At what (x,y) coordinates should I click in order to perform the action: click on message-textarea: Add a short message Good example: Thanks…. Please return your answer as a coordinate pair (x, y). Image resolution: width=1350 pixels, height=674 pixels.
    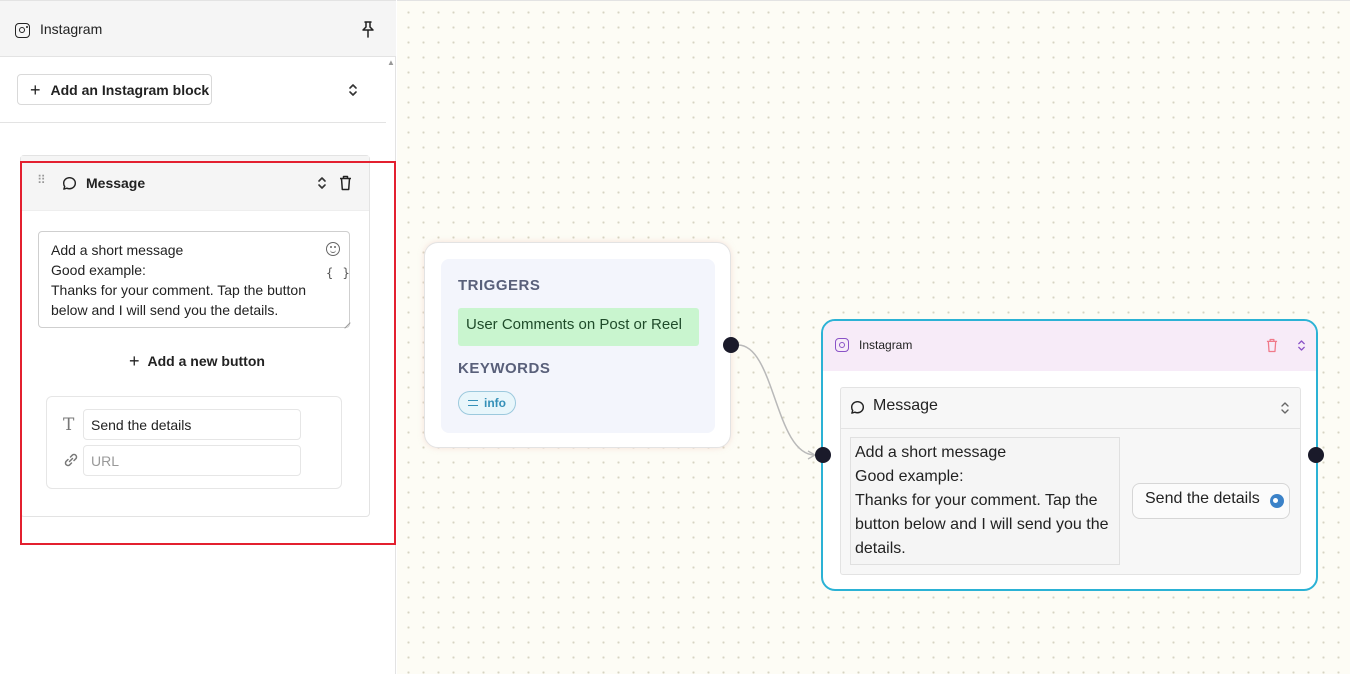
    Looking at the image, I should click on (194, 279).